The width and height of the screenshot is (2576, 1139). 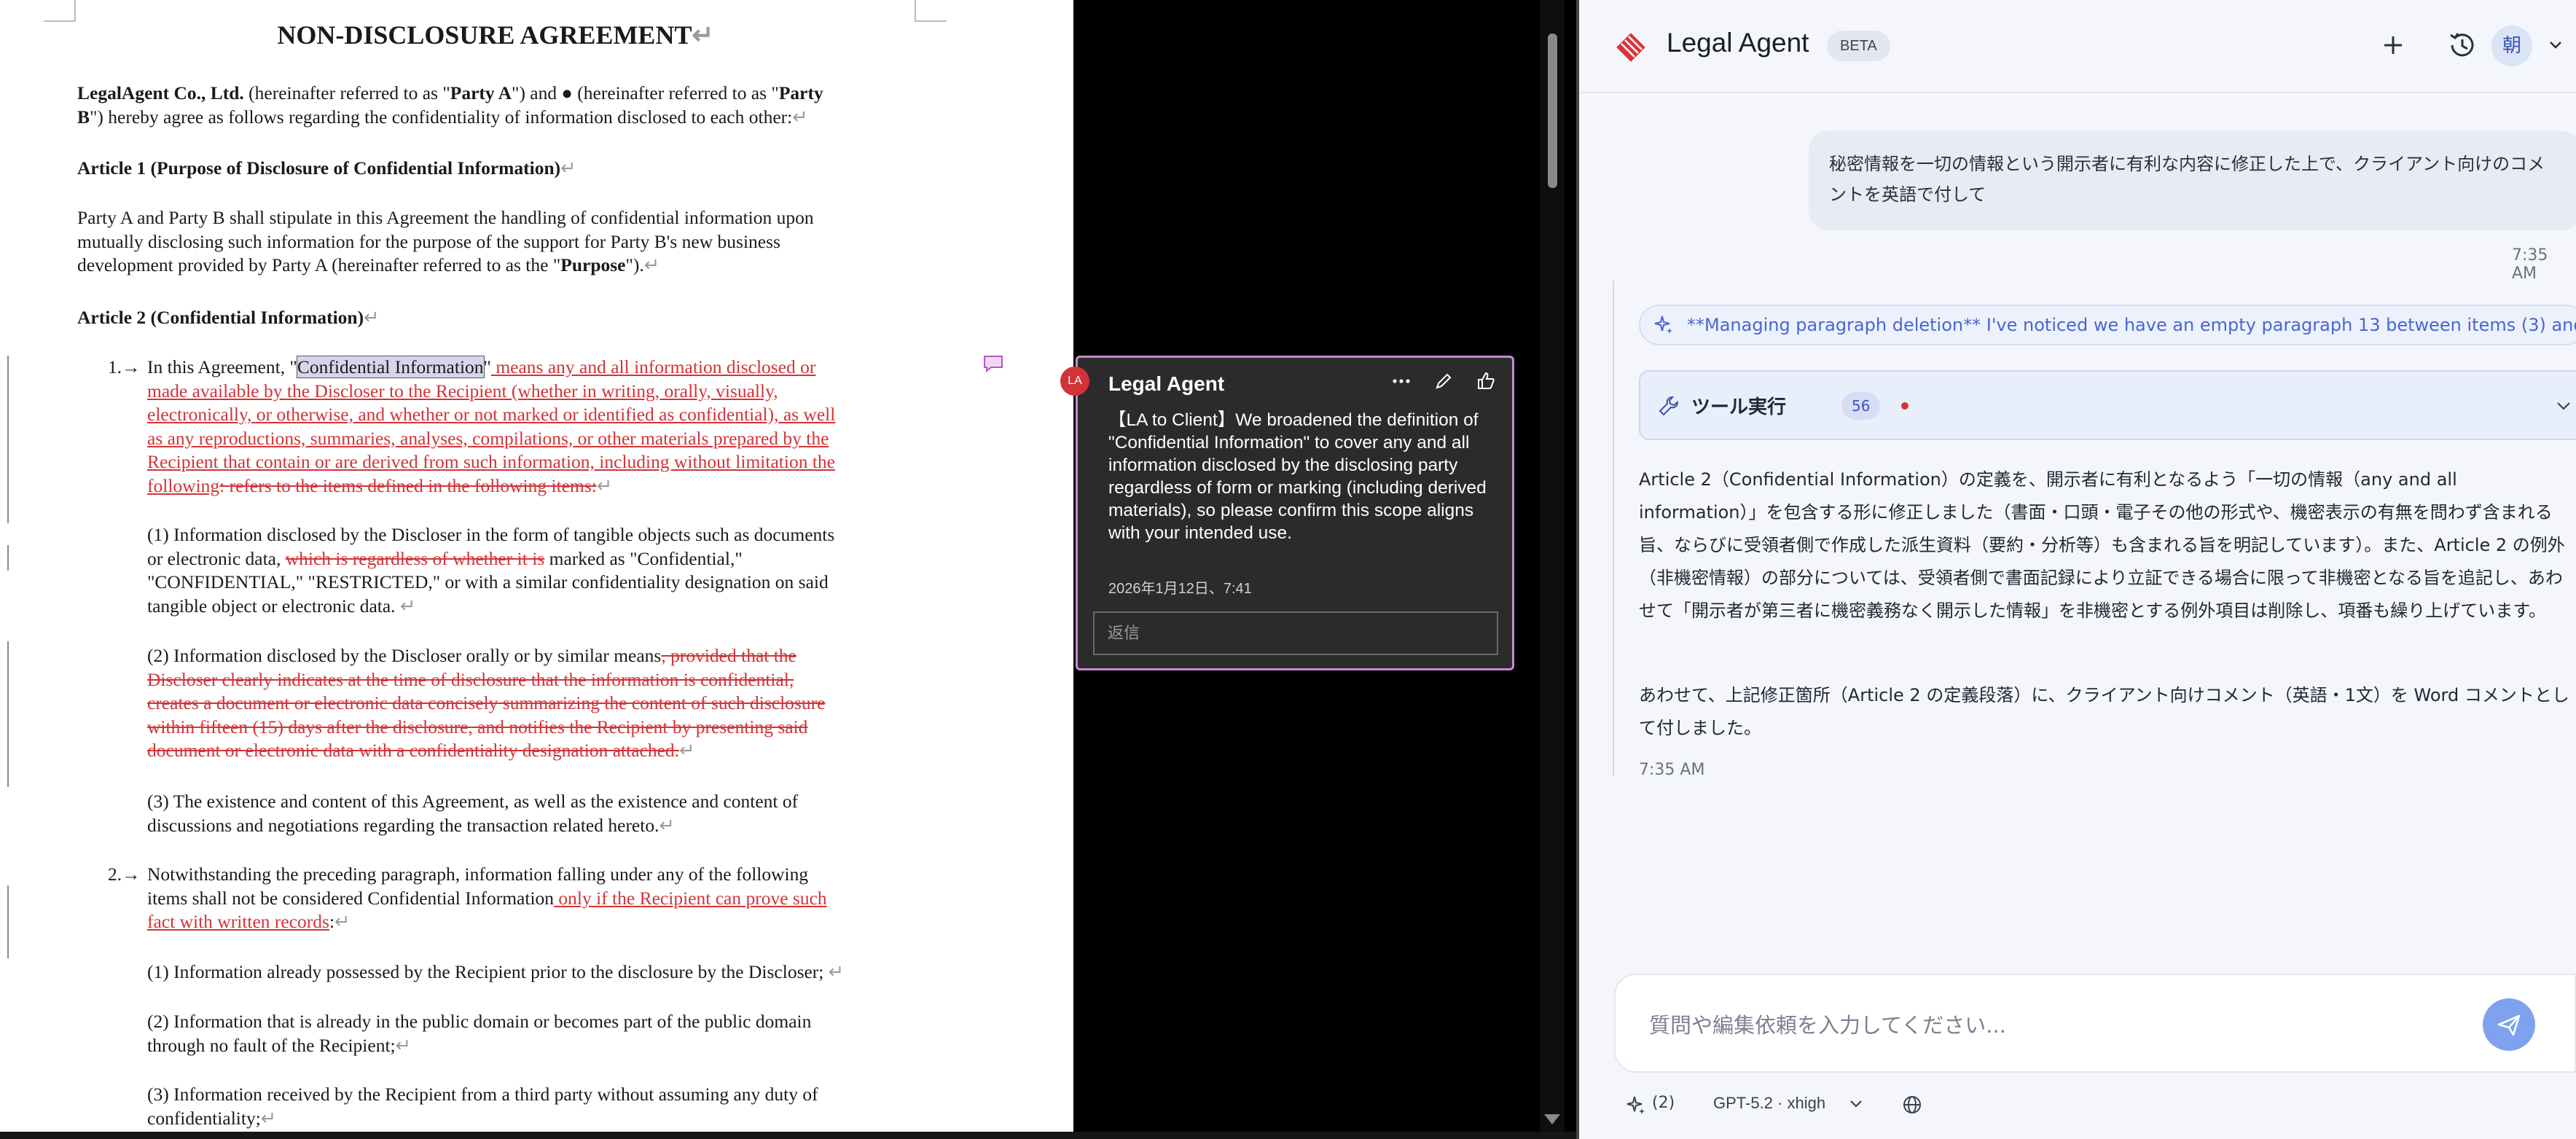 What do you see at coordinates (390, 367) in the screenshot?
I see `selected-term: Confidential Information` at bounding box center [390, 367].